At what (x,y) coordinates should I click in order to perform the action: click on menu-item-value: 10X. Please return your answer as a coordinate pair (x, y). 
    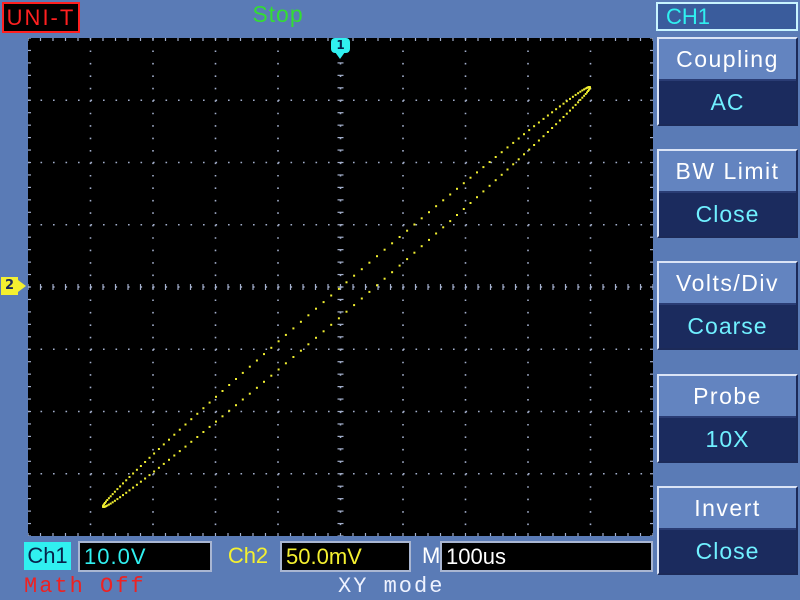
    Looking at the image, I should click on (727, 439).